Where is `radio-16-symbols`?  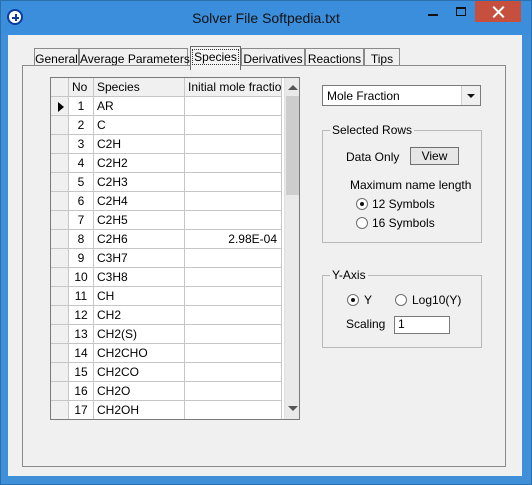 radio-16-symbols is located at coordinates (362, 223).